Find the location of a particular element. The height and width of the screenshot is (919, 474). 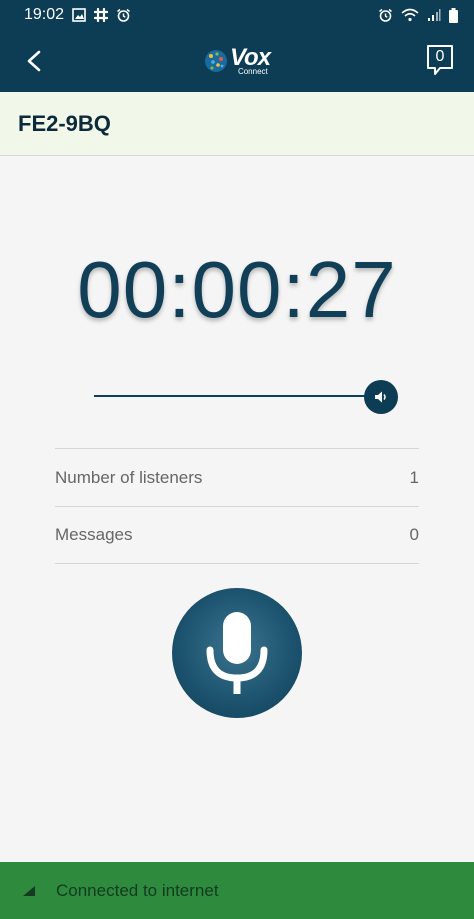

globe-logo-icon is located at coordinates (215, 61).